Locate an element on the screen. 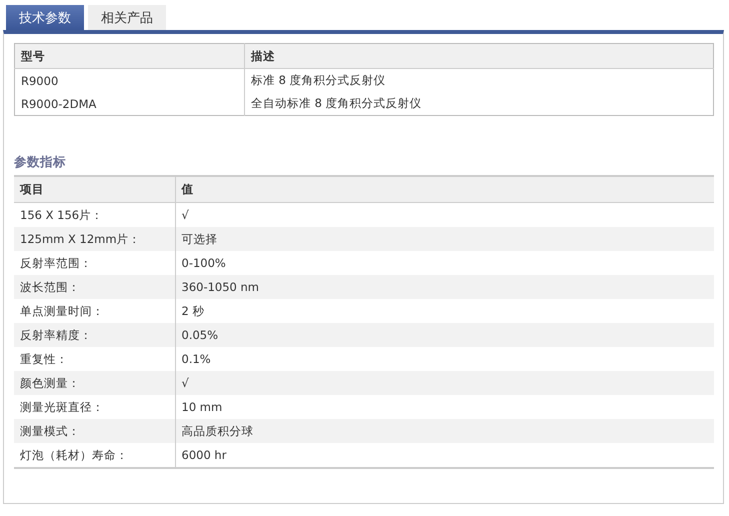  table-cell: 360-1050 nm is located at coordinates (444, 287).